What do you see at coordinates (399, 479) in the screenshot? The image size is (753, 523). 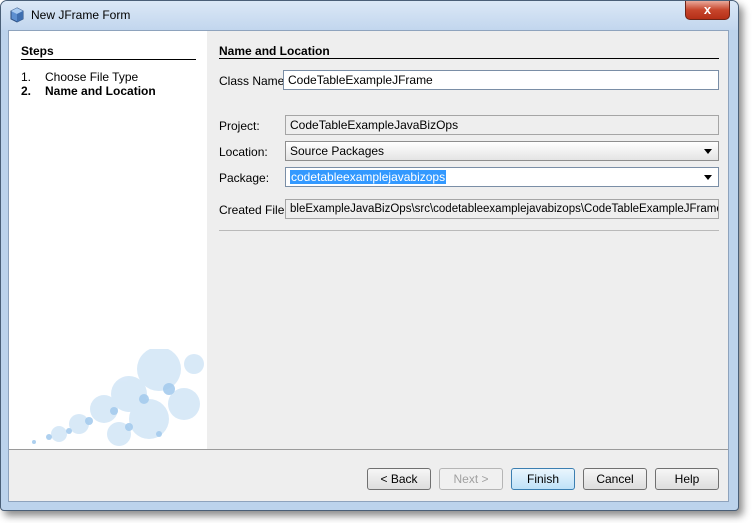 I see `back-button: < Back` at bounding box center [399, 479].